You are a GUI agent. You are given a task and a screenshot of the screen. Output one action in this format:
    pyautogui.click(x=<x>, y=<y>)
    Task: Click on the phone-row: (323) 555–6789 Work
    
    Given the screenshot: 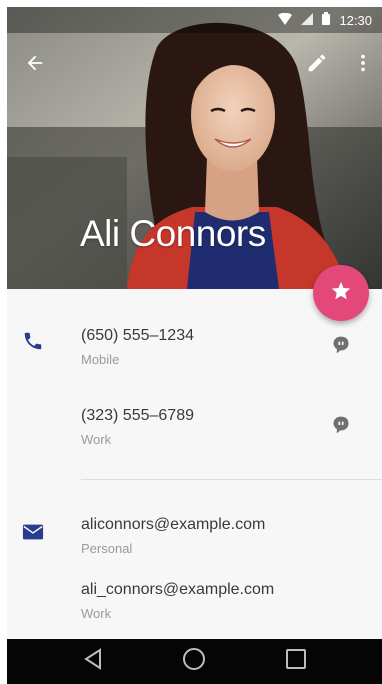 What is the action you would take?
    pyautogui.click(x=194, y=437)
    